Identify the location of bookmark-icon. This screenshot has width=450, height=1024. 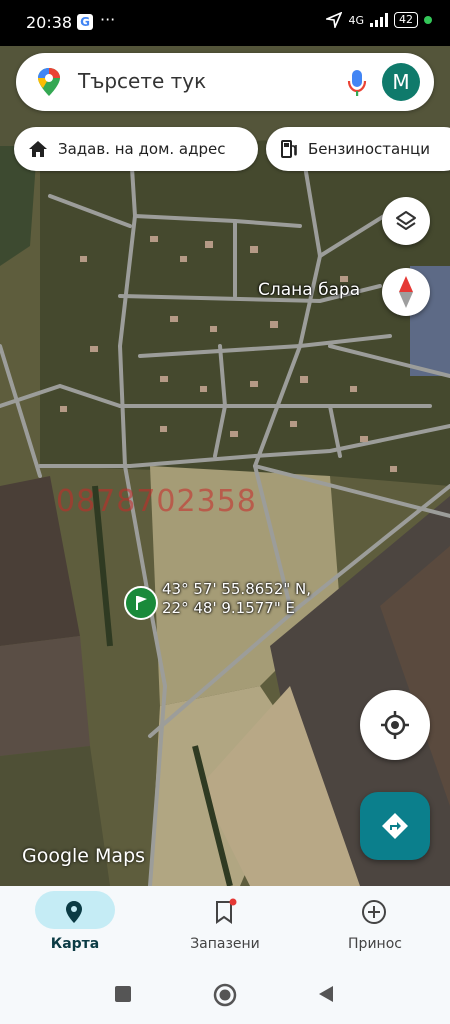
(224, 914).